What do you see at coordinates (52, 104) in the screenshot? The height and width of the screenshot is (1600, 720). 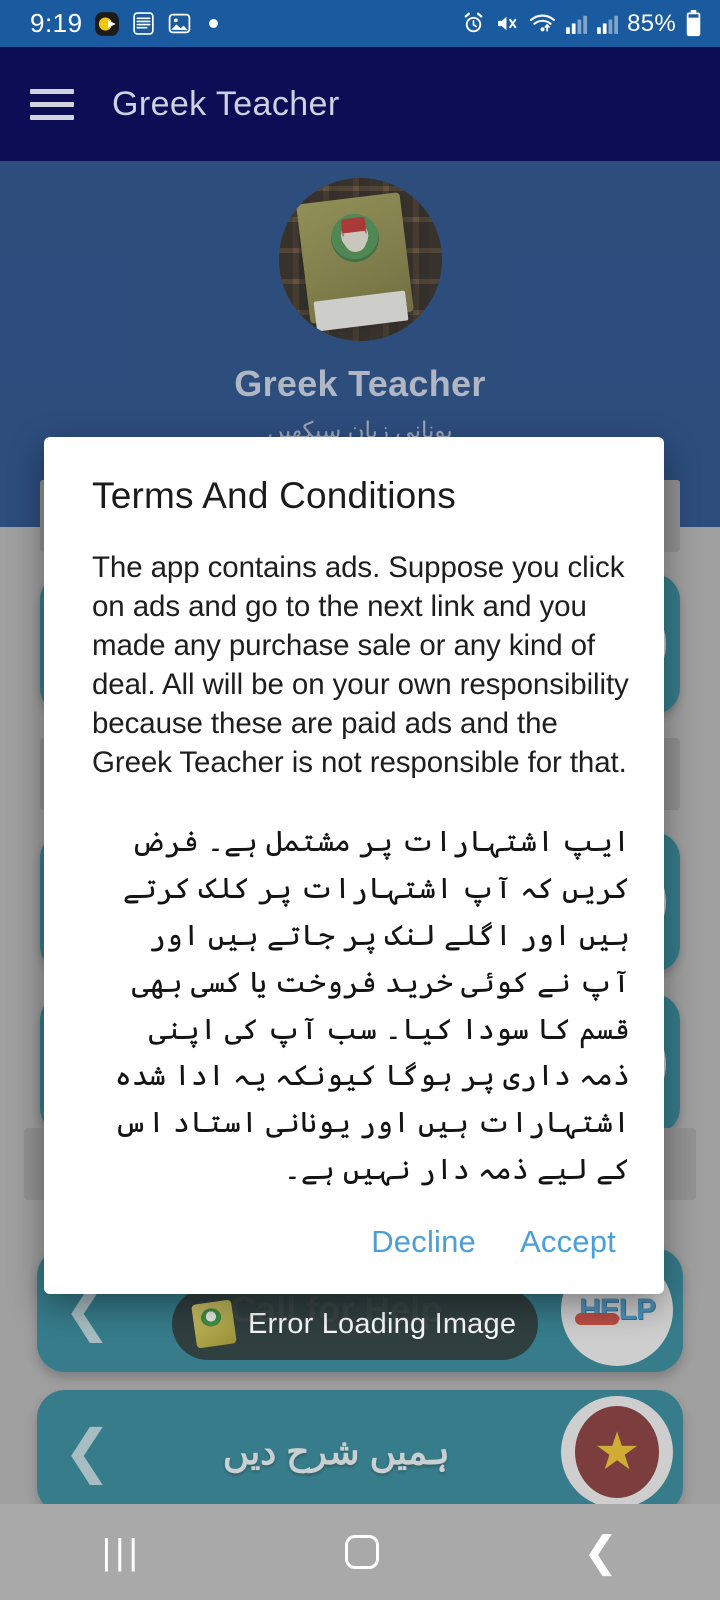 I see `hamburger-menu-icon` at bounding box center [52, 104].